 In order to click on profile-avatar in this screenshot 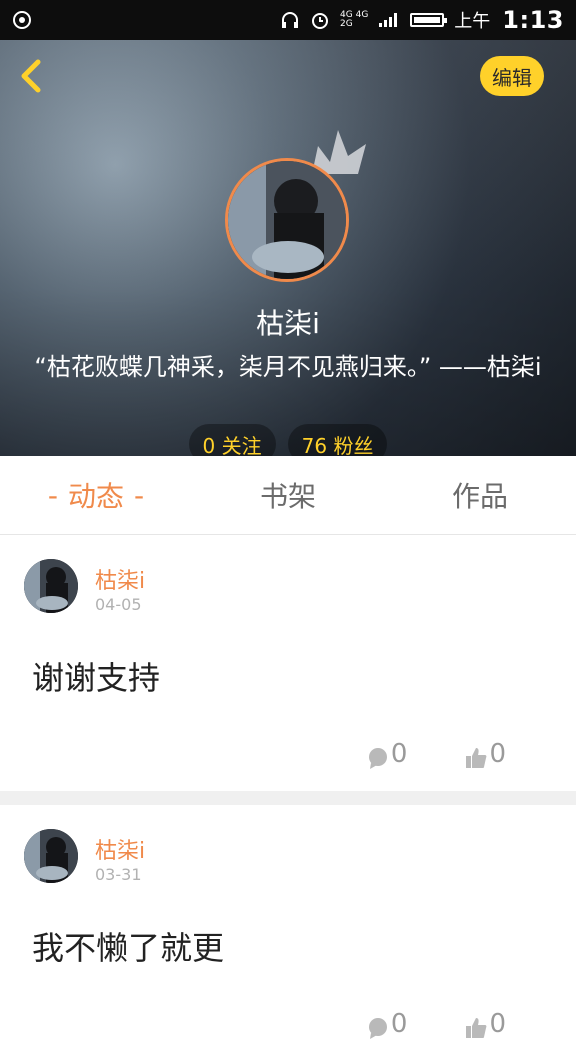, I will do `click(287, 220)`.